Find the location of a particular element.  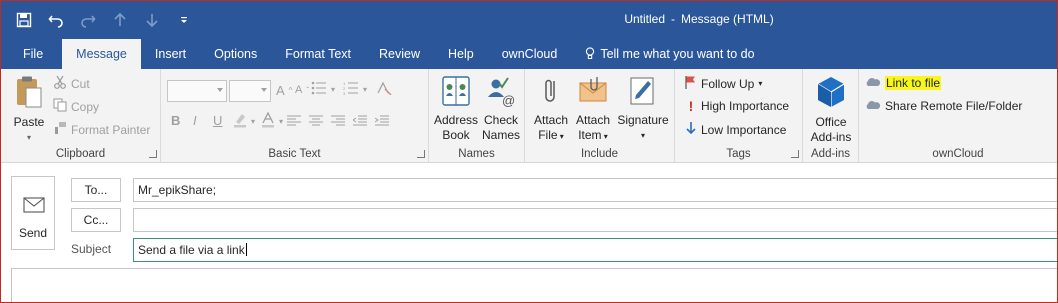

paste-dropdown-icon: ▾ is located at coordinates (28, 137).